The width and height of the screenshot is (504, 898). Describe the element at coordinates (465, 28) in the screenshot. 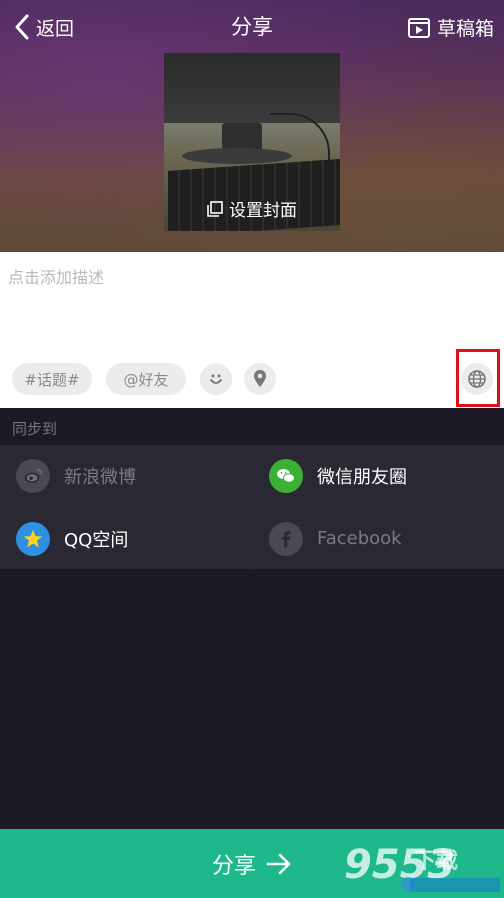

I see `drafts-label: 草稿箱` at that location.